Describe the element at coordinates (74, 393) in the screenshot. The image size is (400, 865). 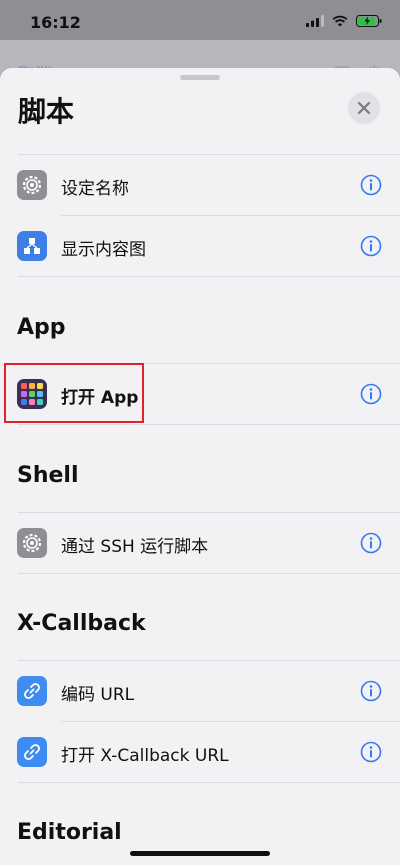
I see `highlight-box` at that location.